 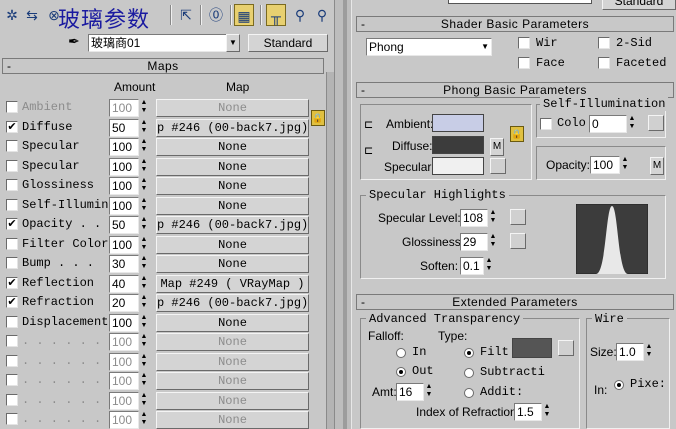 I want to click on falloff-out-radio, so click(x=401, y=372).